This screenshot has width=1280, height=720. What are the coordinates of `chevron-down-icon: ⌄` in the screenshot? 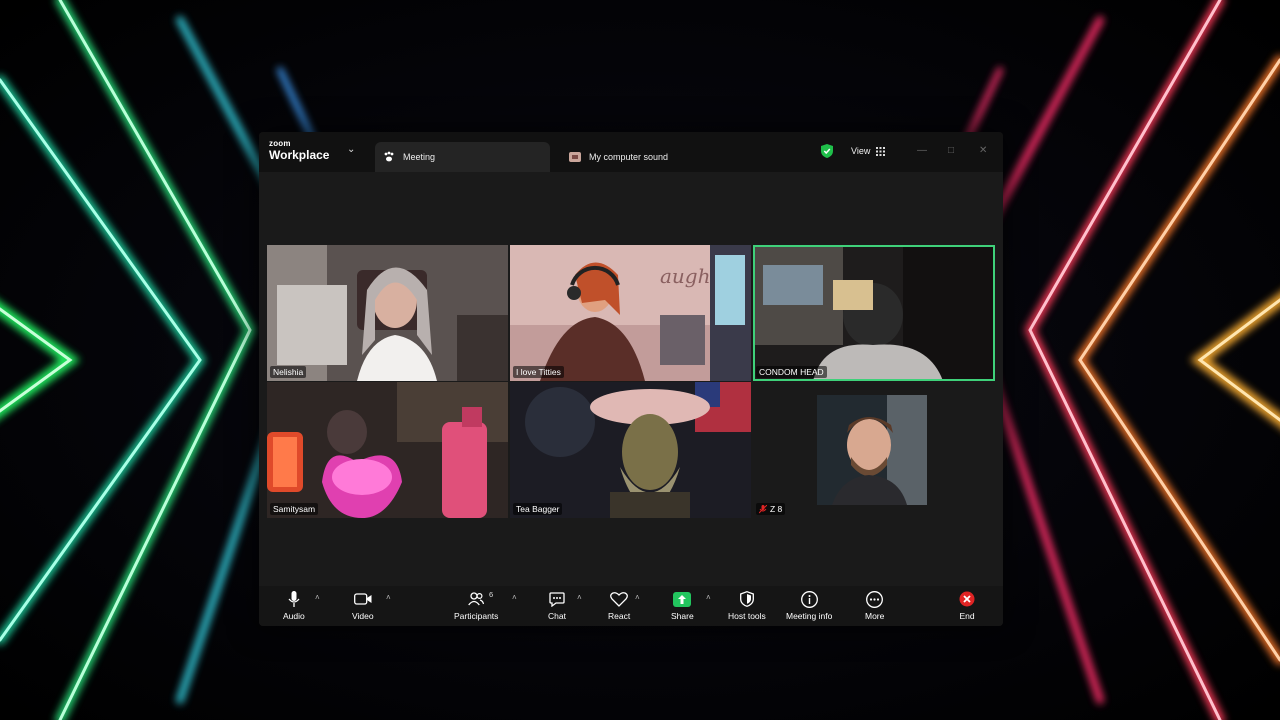 It's located at (351, 149).